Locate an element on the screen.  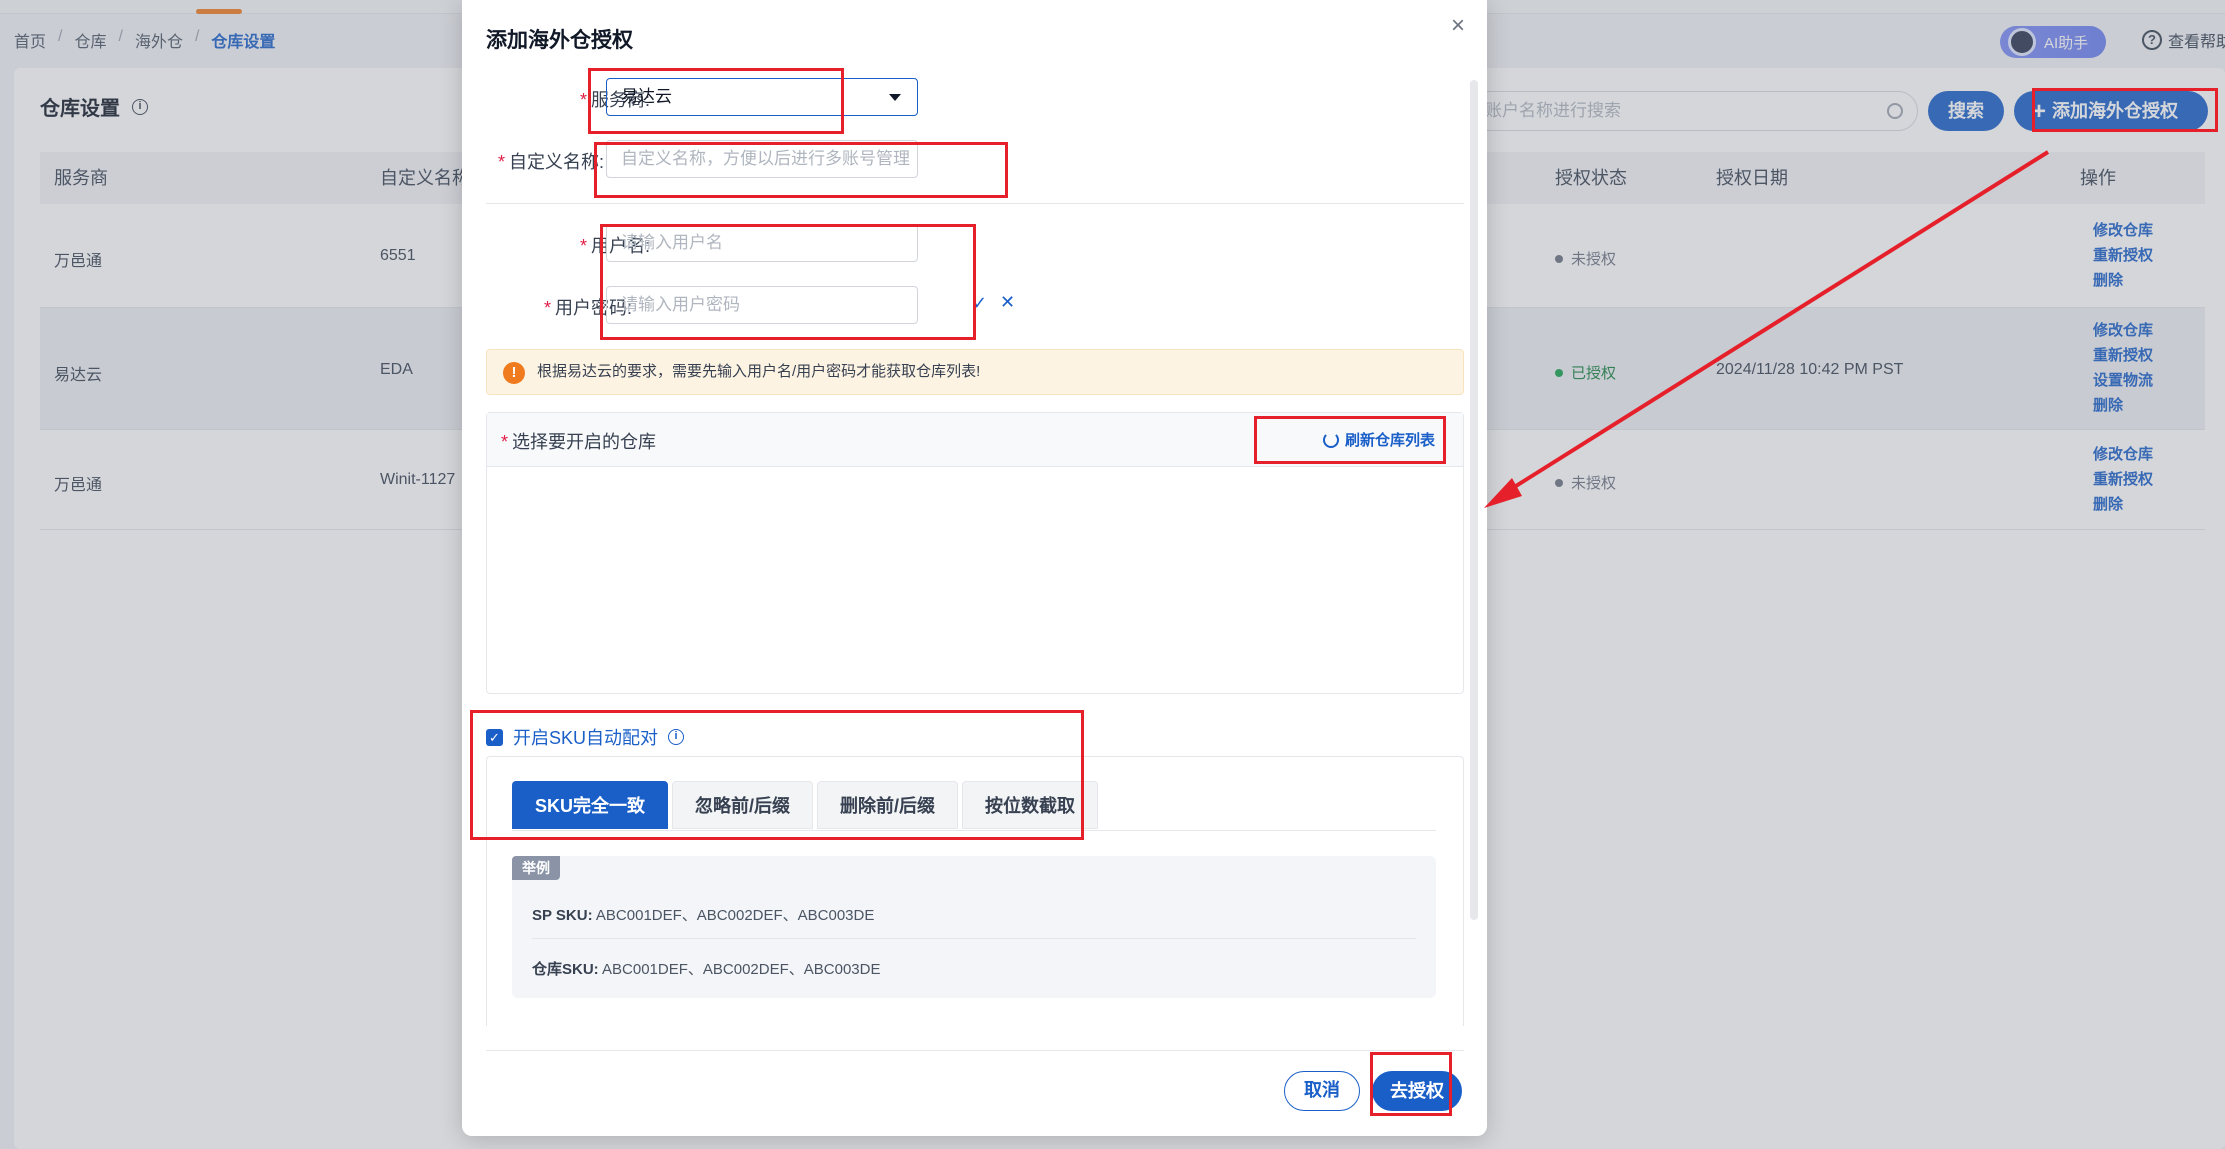
warehouse-select-label-text: 选择要开启的仓库 is located at coordinates (584, 442).